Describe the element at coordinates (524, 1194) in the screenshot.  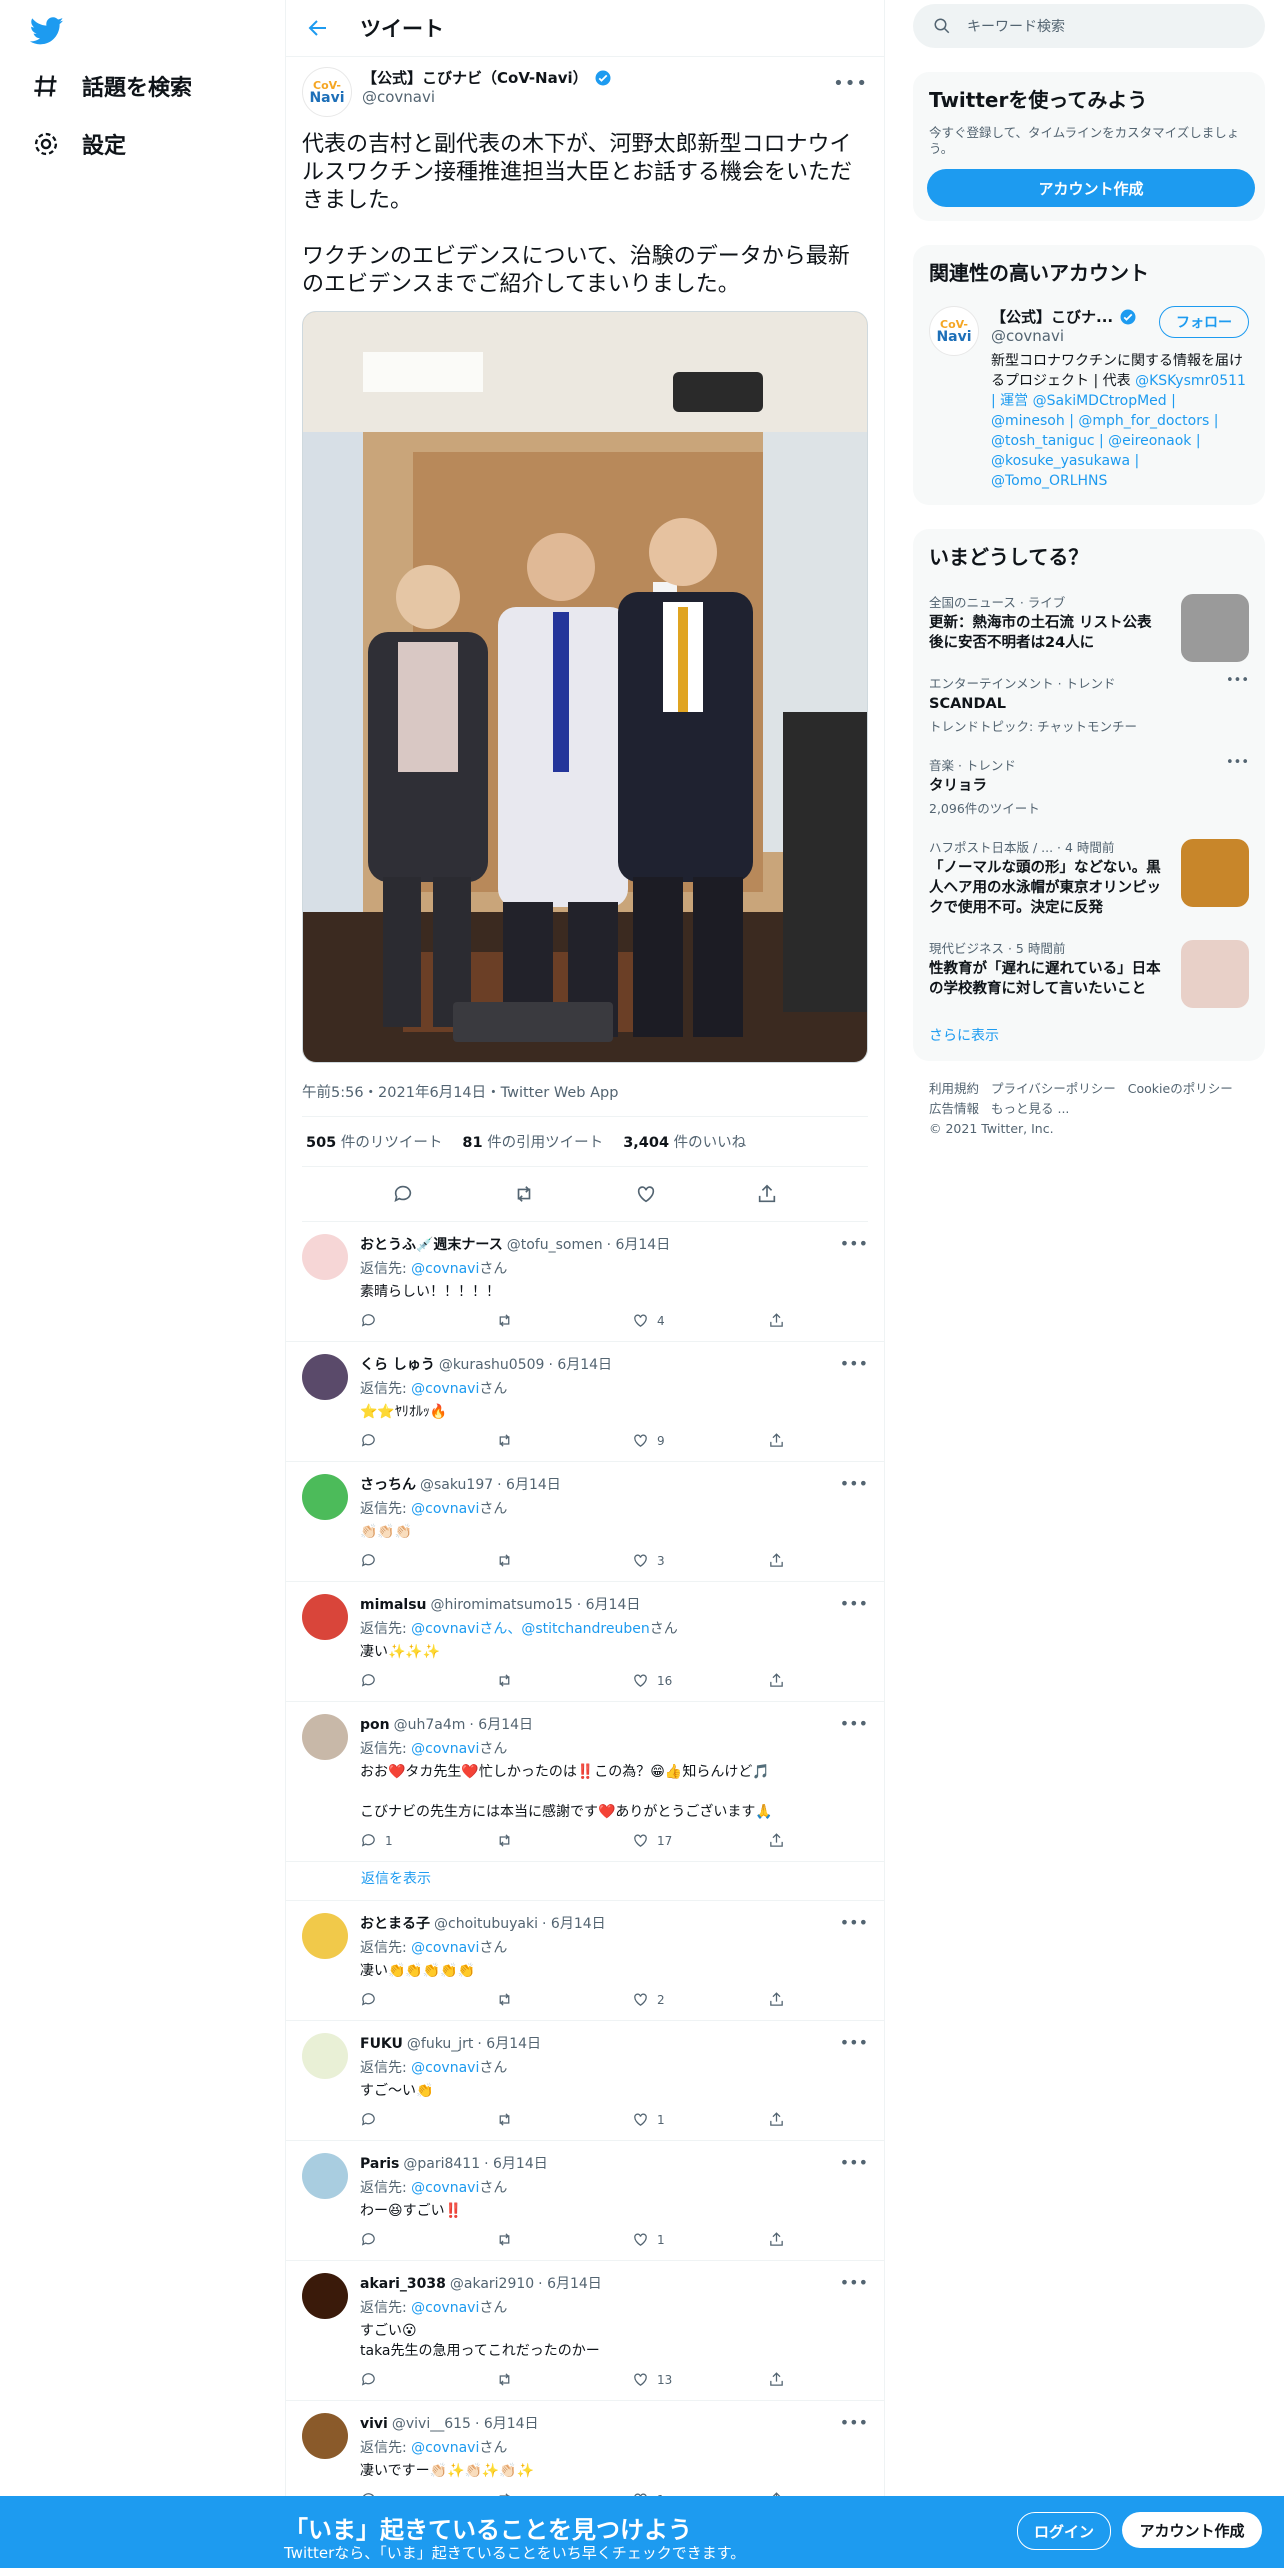
I see `retweet-icon` at that location.